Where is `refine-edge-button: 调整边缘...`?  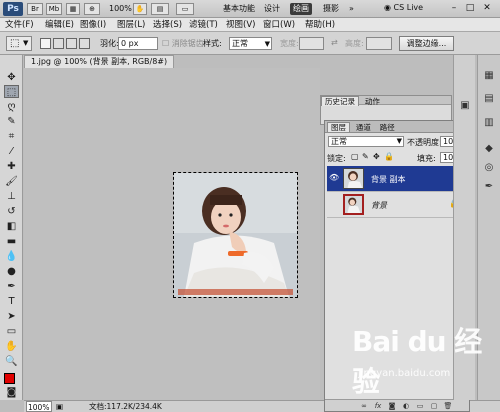 refine-edge-button: 调整边缘... is located at coordinates (426, 43).